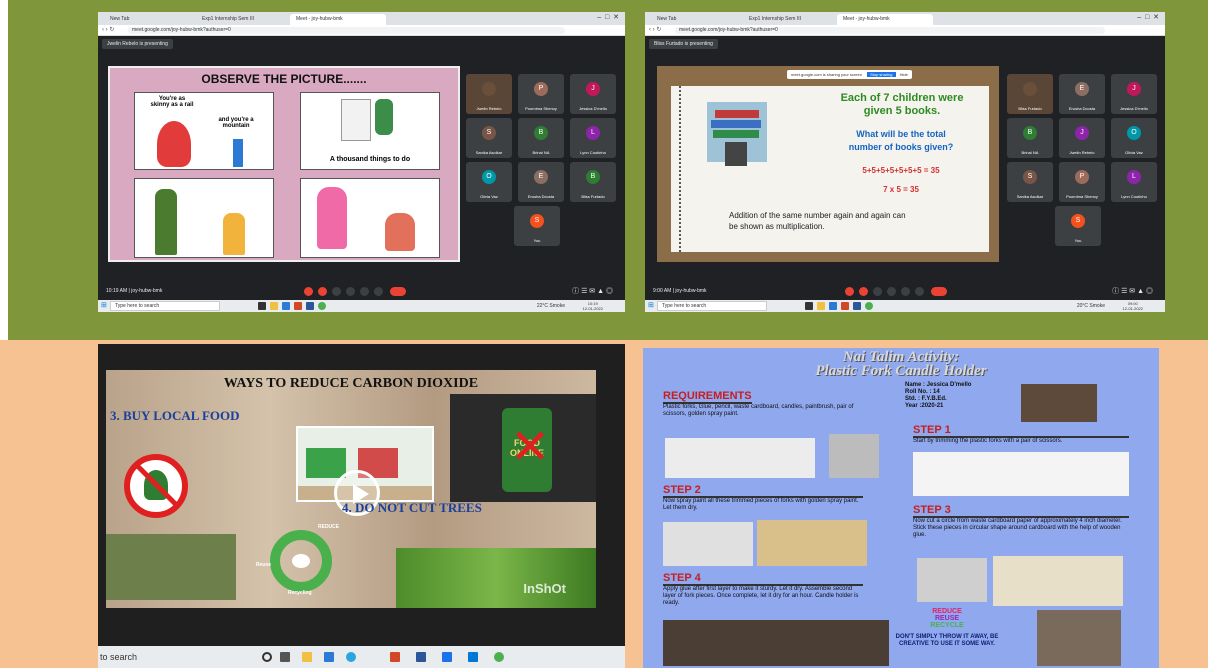  Describe the element at coordinates (902, 105) in the screenshot. I see `problem-statement: Each of 7 children were given 5 books.` at that location.